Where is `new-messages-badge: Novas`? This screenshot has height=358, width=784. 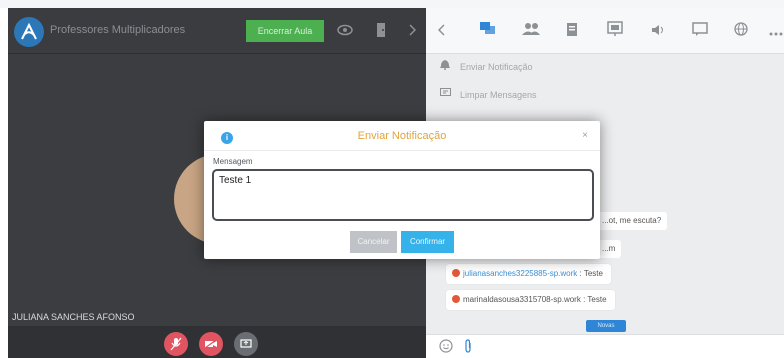 new-messages-badge: Novas is located at coordinates (606, 326).